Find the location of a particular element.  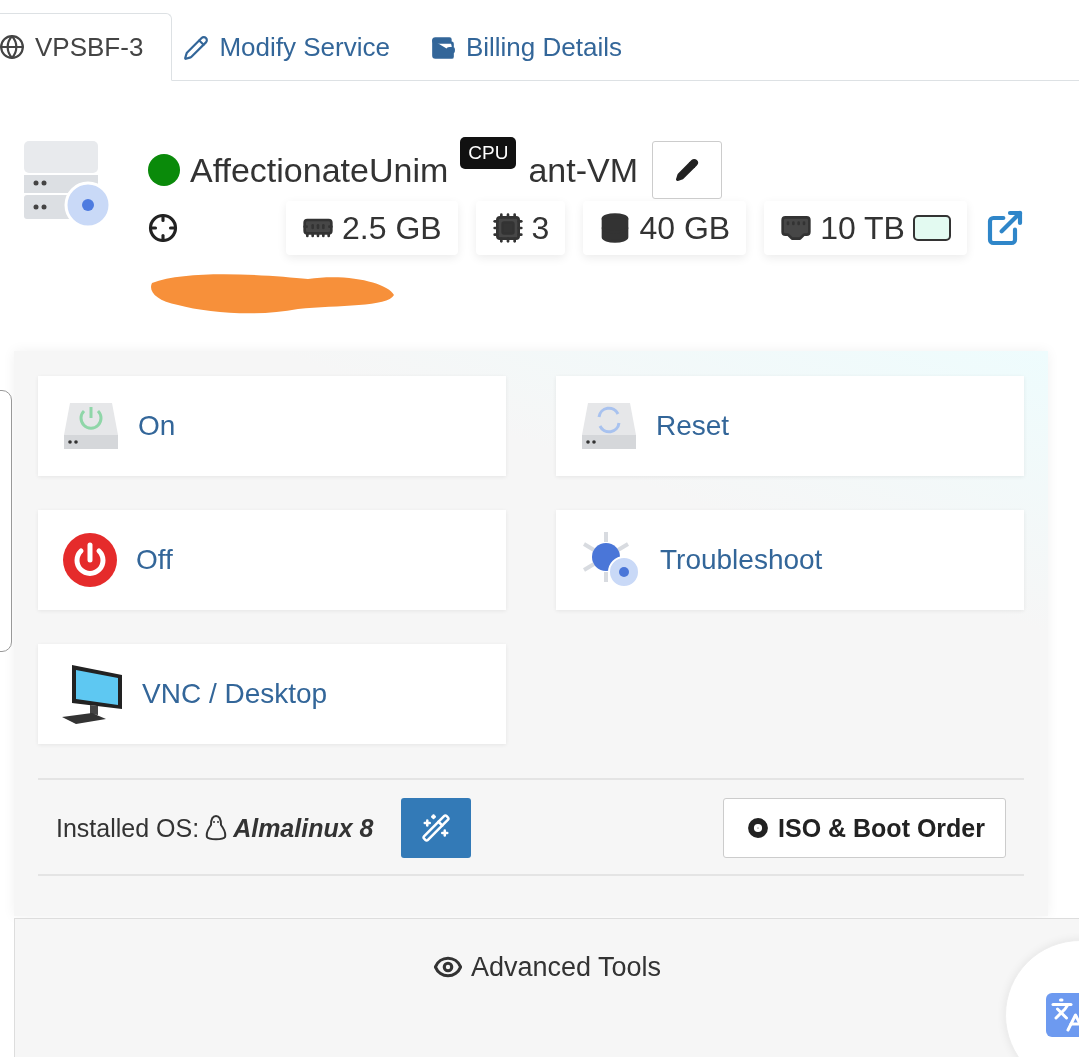

action-button: On is located at coordinates (272, 426).